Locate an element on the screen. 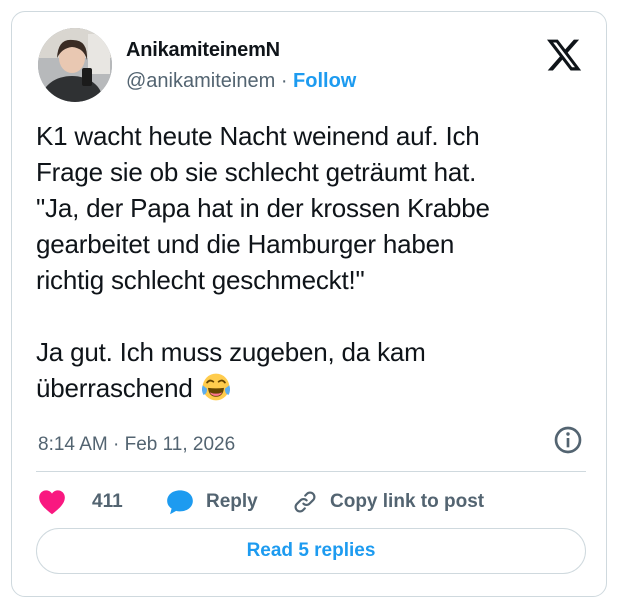 Image resolution: width=620 pixels, height=610 pixels. heart-icon is located at coordinates (52, 502).